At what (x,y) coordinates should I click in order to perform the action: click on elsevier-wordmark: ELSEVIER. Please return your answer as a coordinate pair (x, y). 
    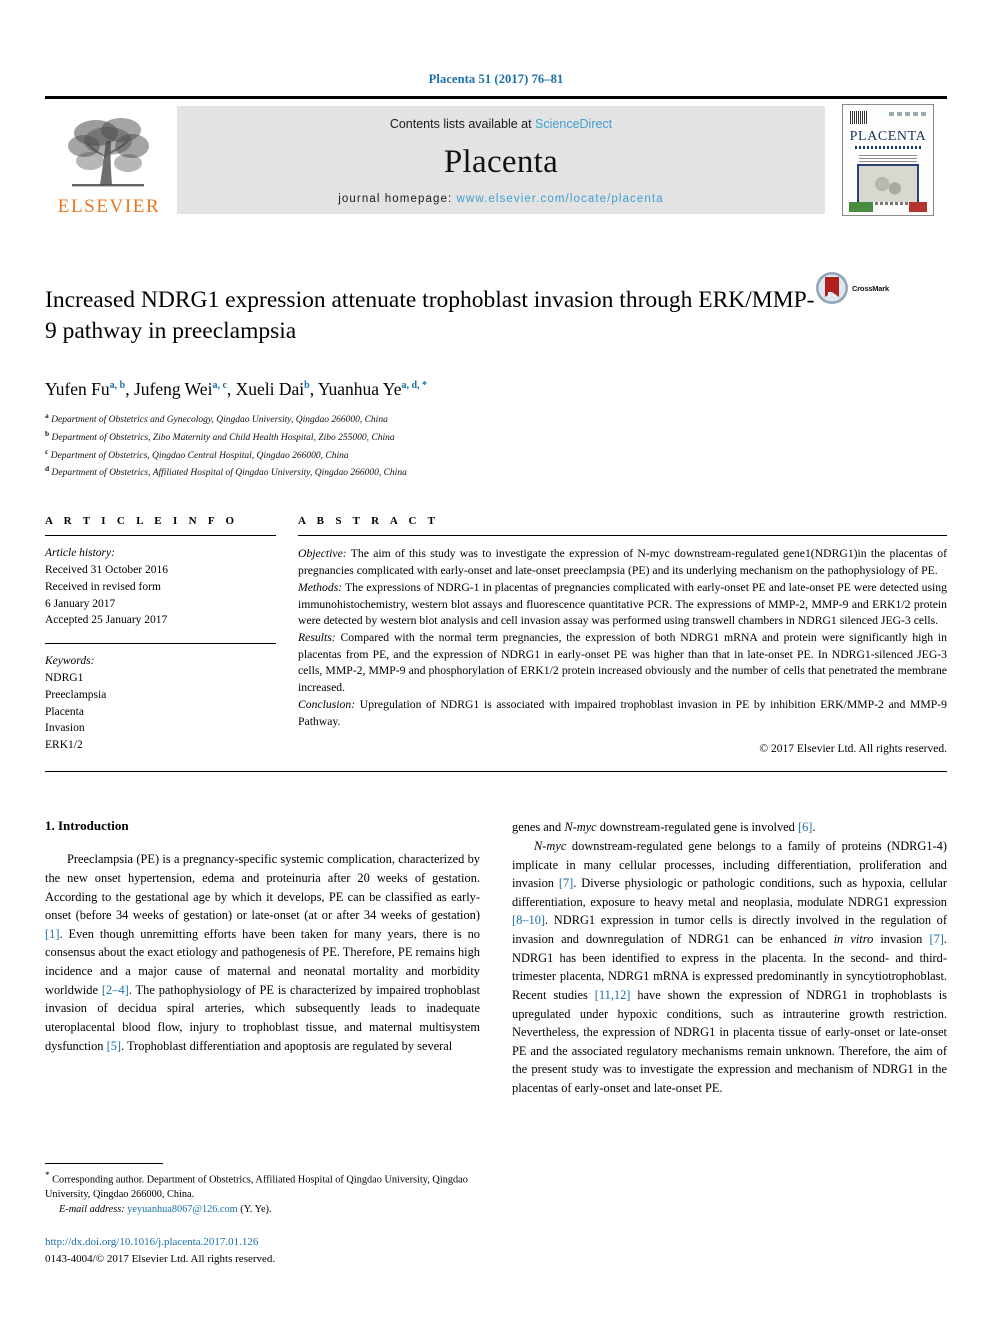
    Looking at the image, I should click on (109, 206).